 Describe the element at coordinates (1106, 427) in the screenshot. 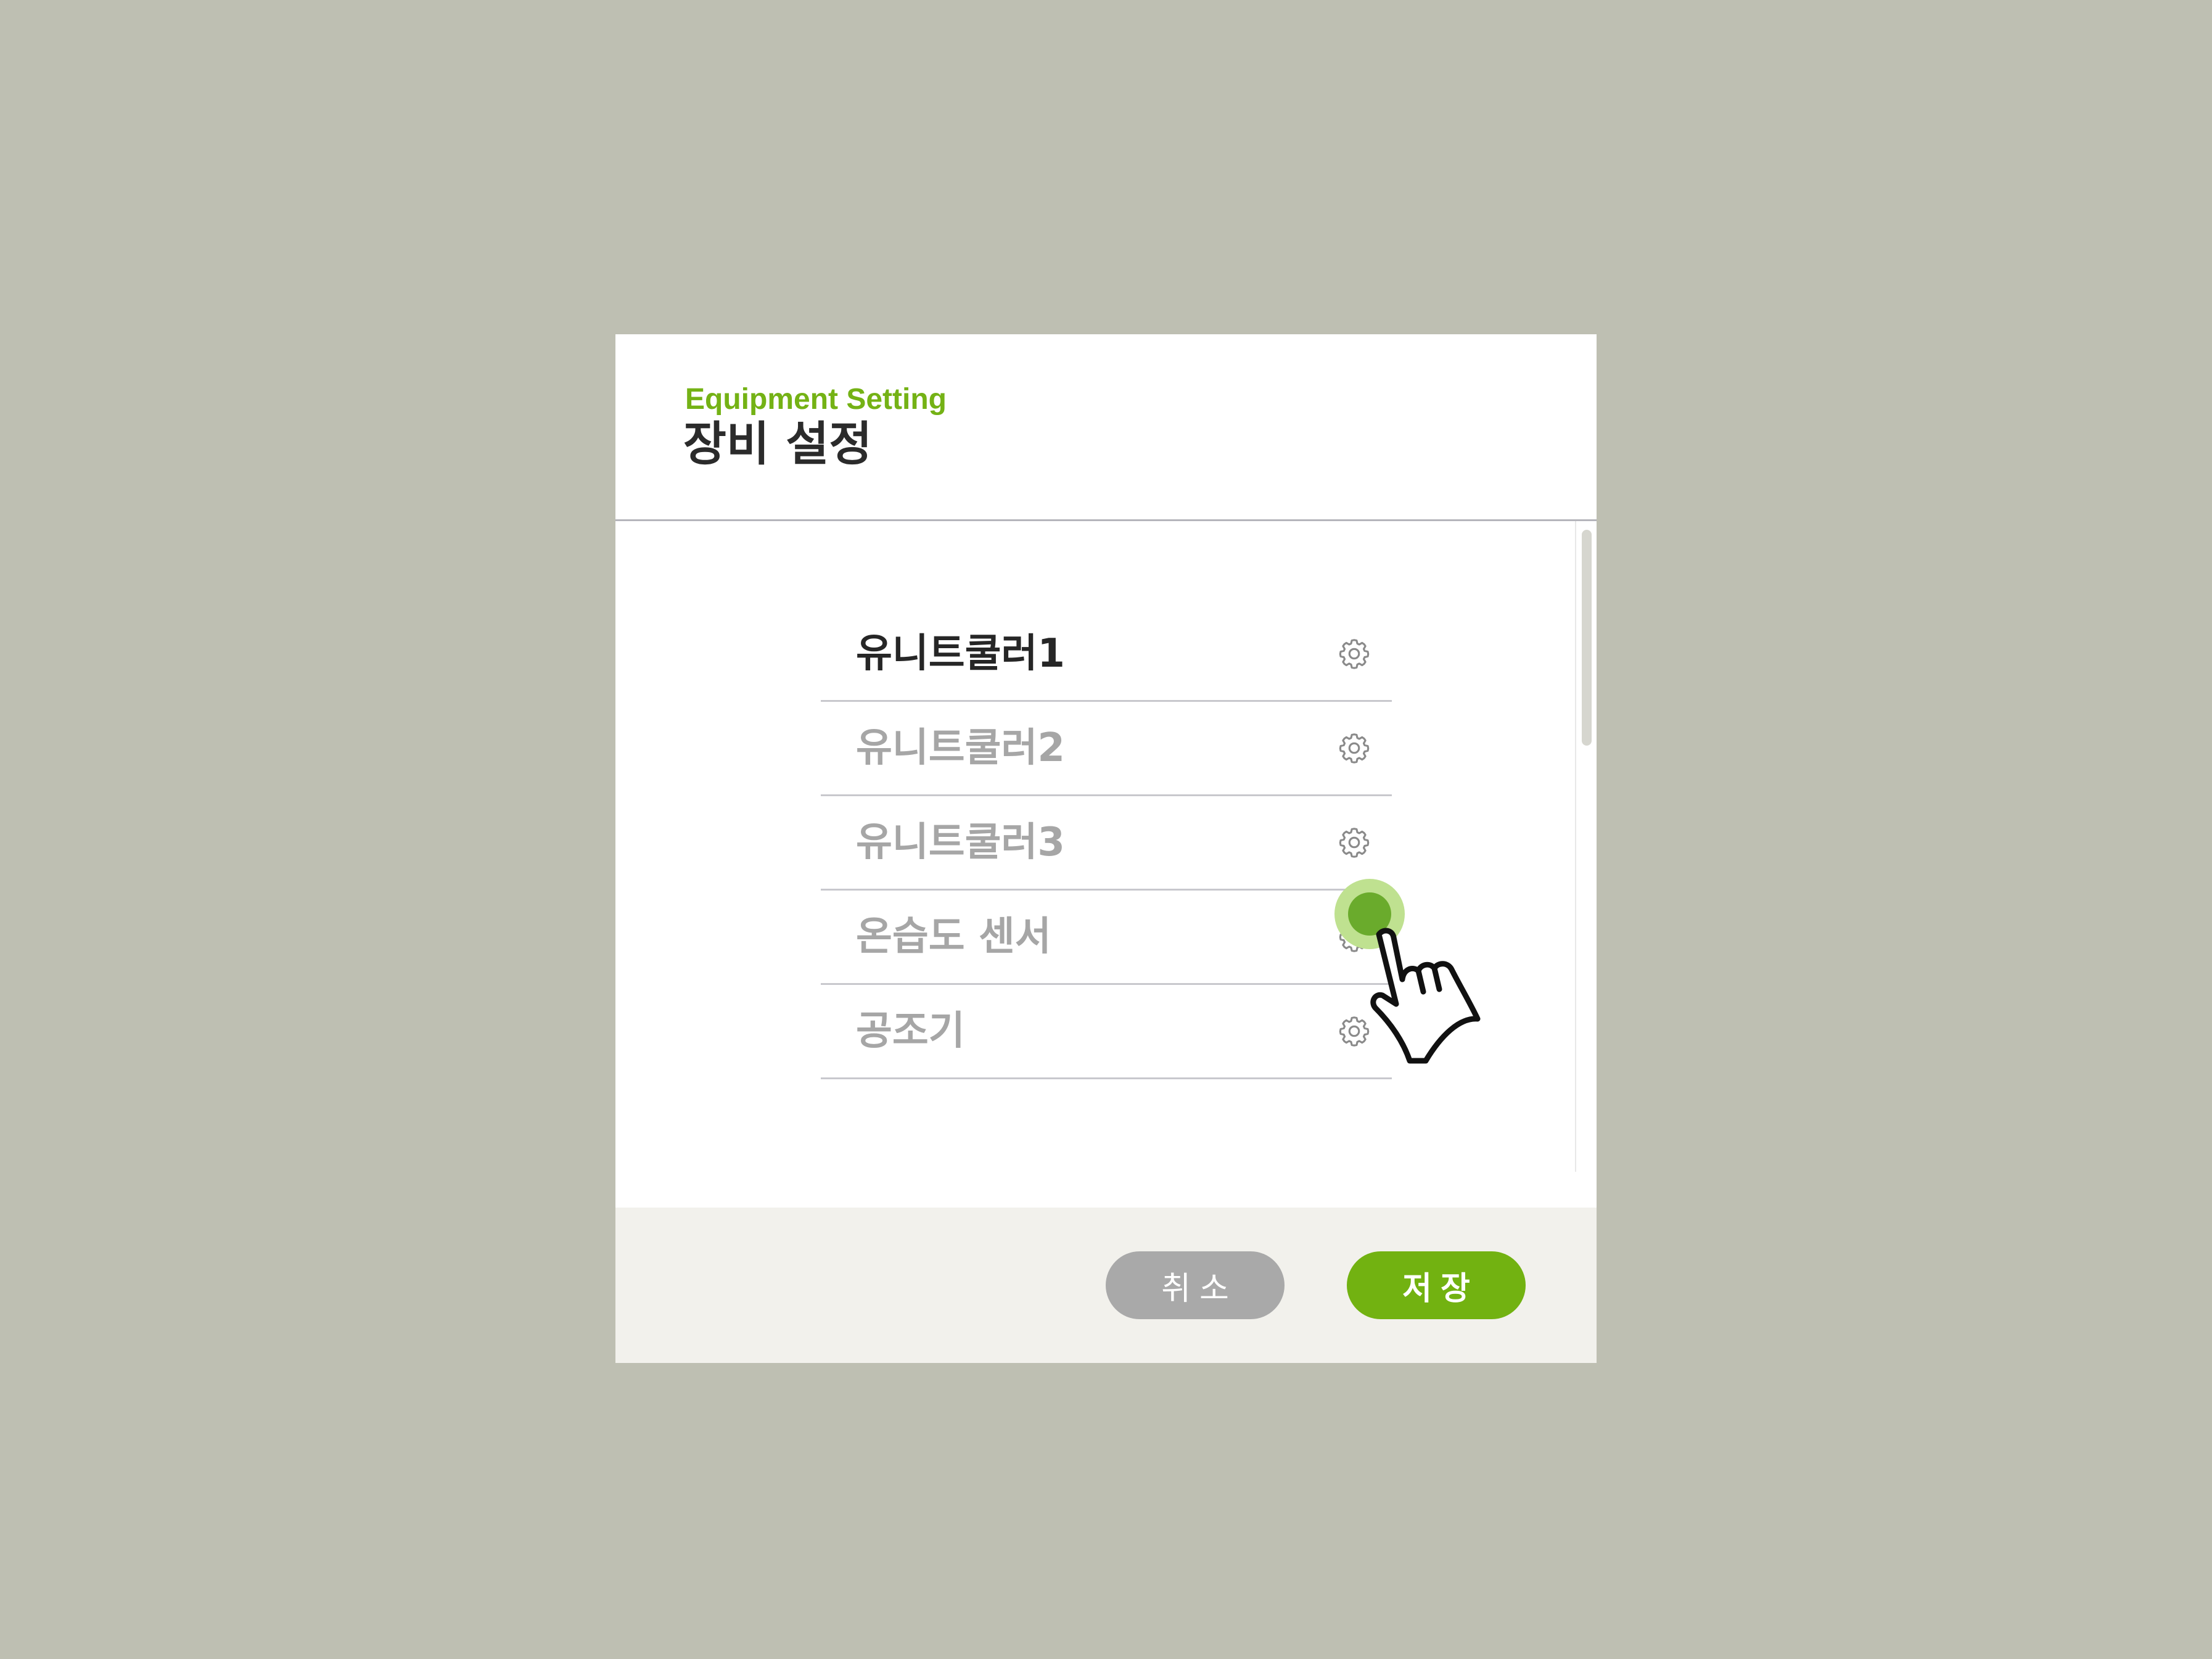

I see `dialog-header: Equipment Setting 장비 설정` at that location.